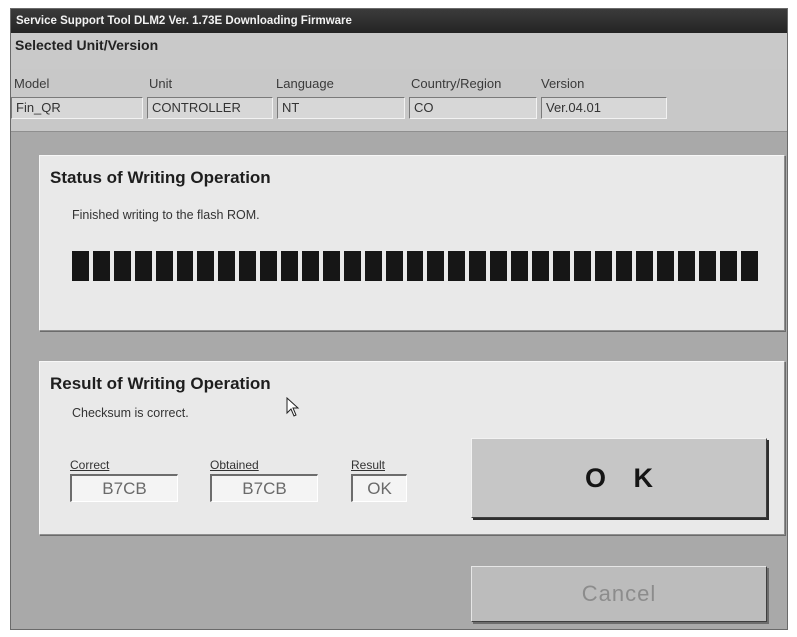 Image resolution: width=797 pixels, height=637 pixels. Describe the element at coordinates (90, 465) in the screenshot. I see `correct-label: Correct` at that location.